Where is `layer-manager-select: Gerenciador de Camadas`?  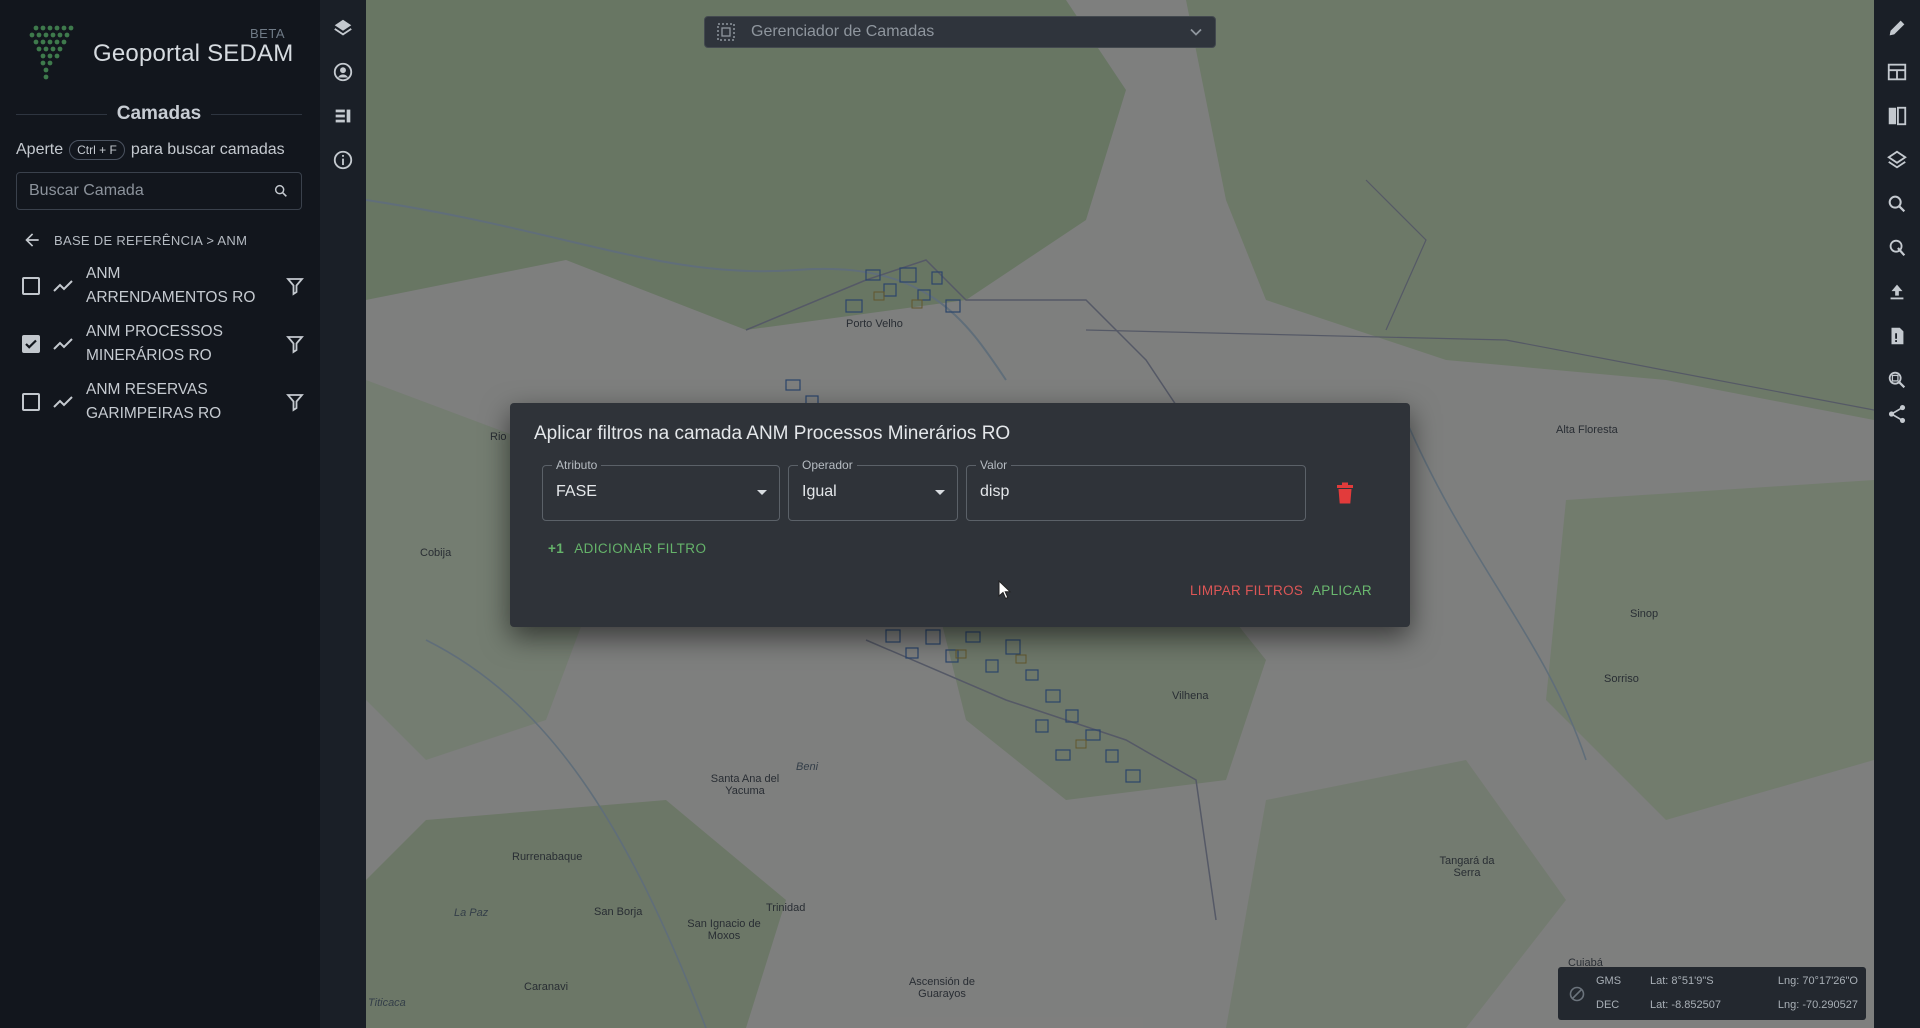 layer-manager-select: Gerenciador de Camadas is located at coordinates (960, 32).